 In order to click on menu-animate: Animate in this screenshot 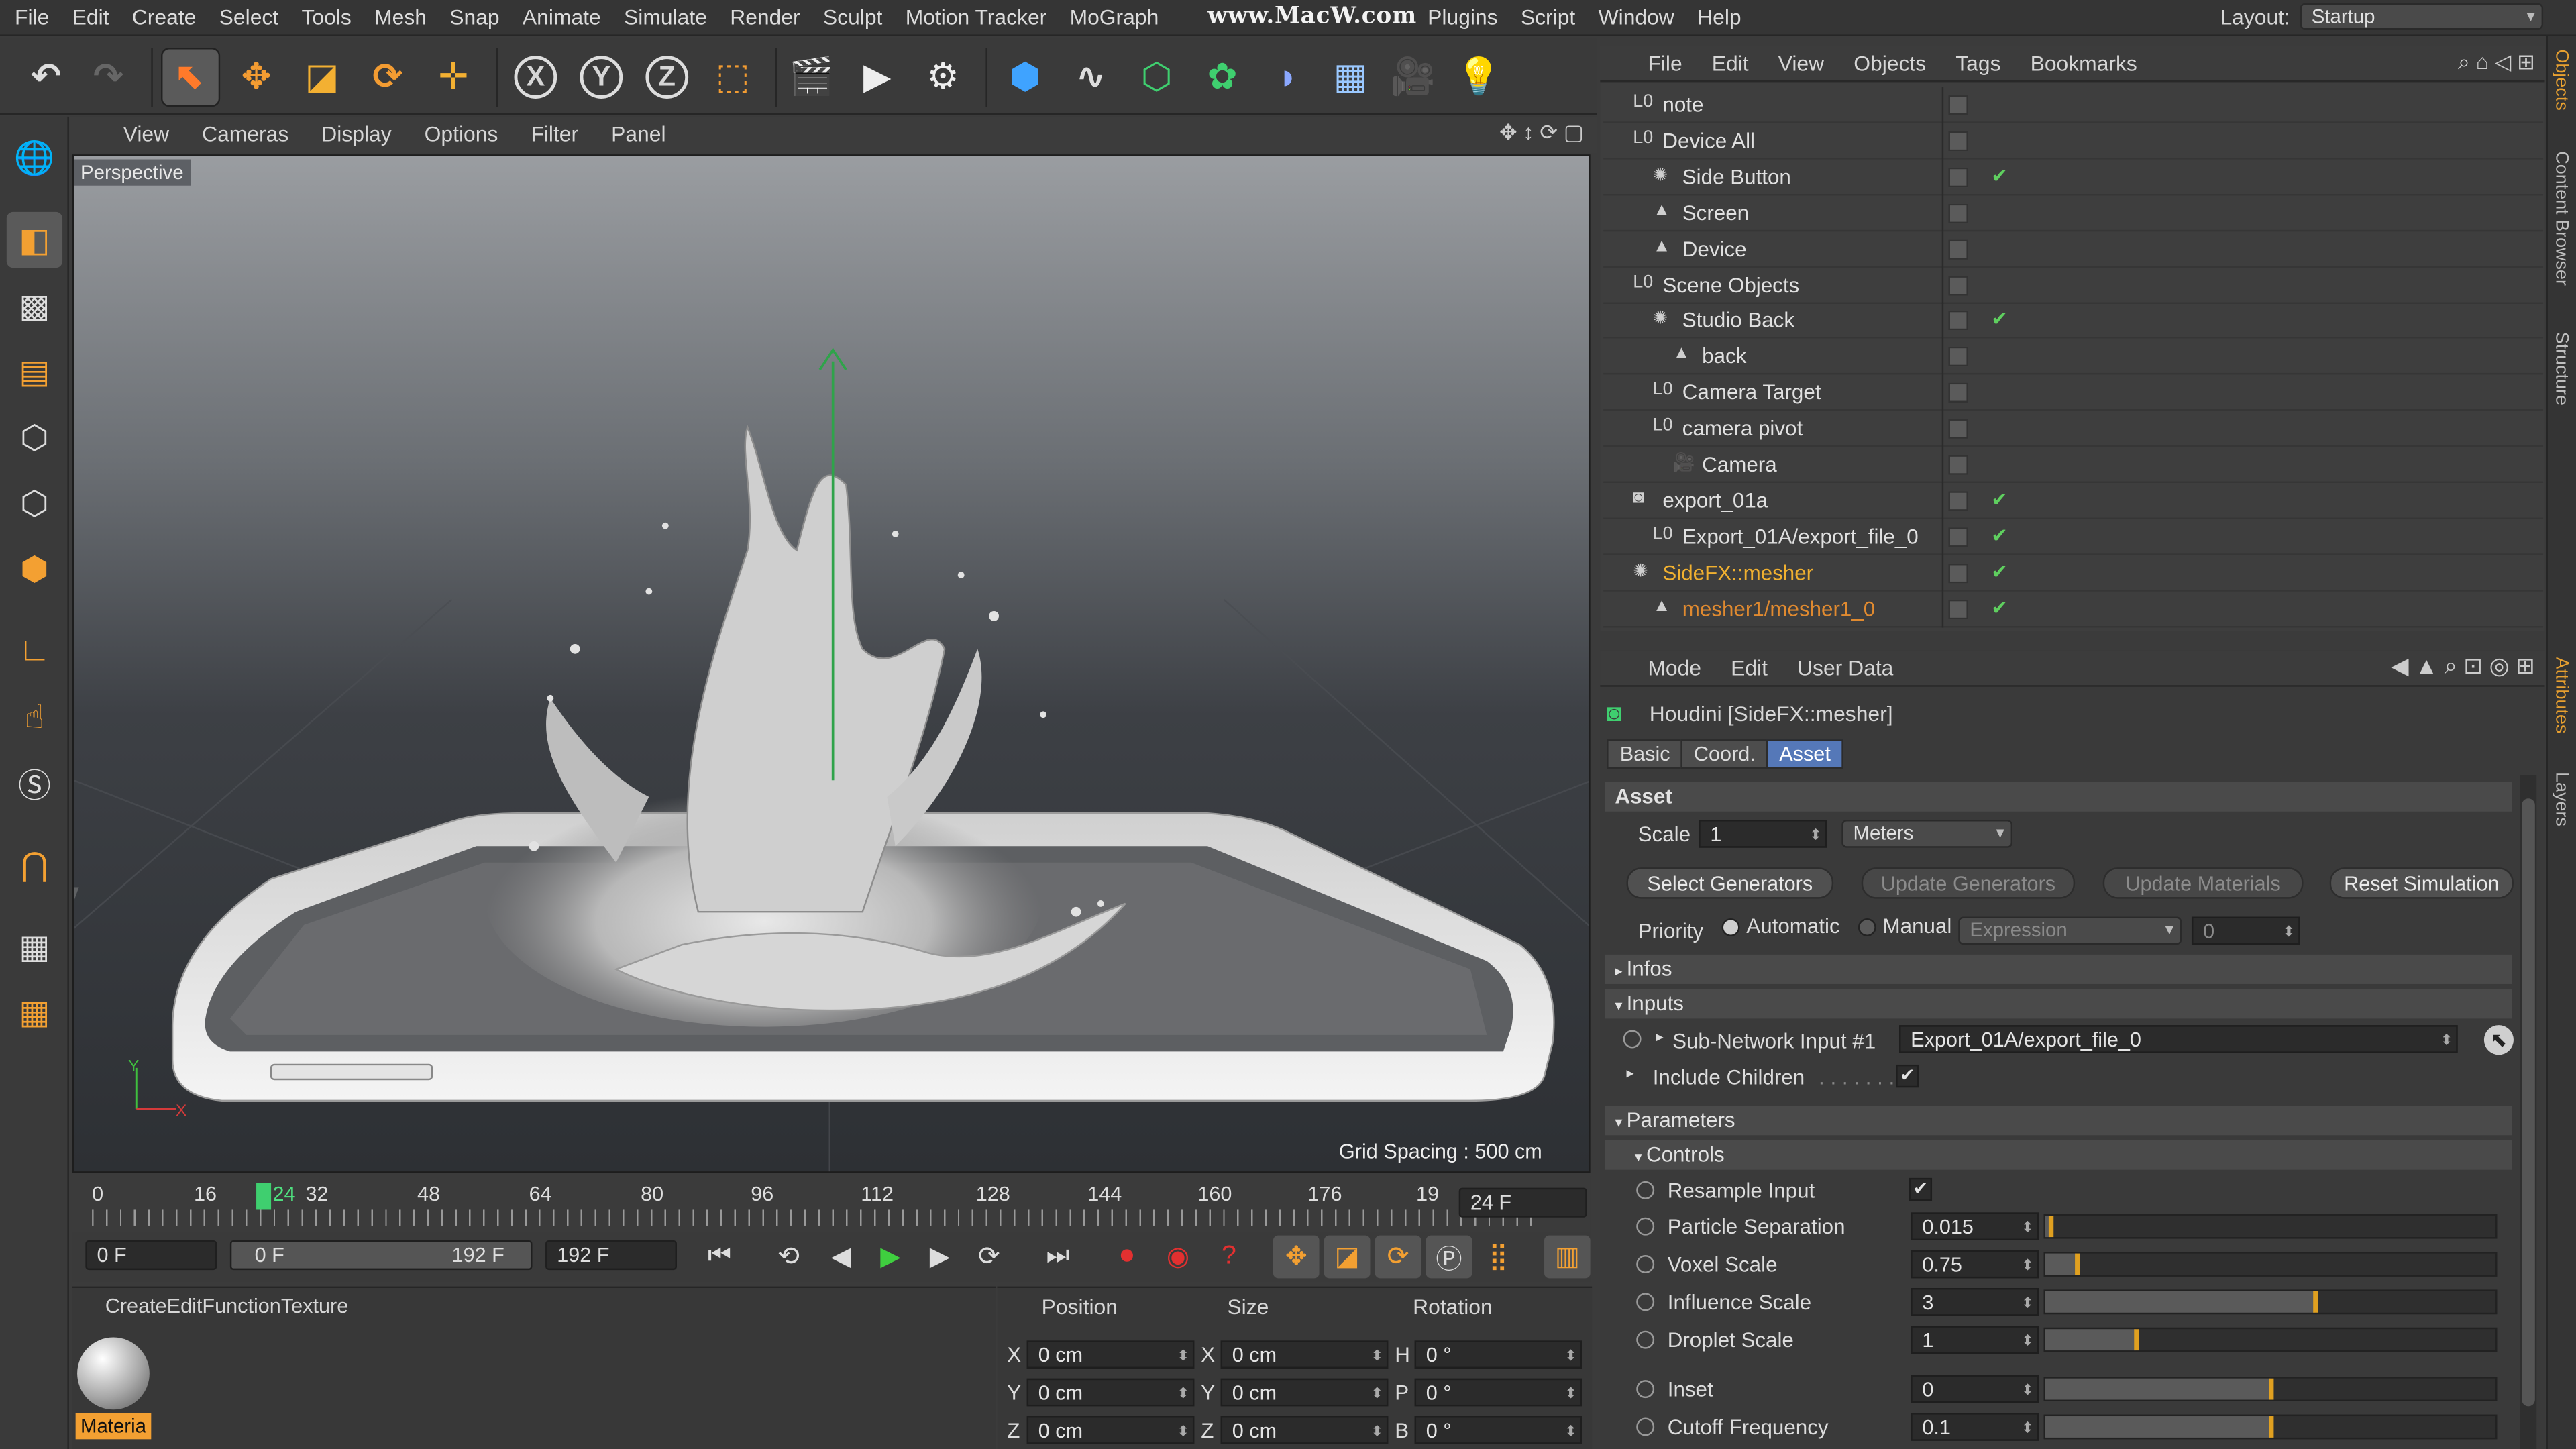, I will do `click(562, 17)`.